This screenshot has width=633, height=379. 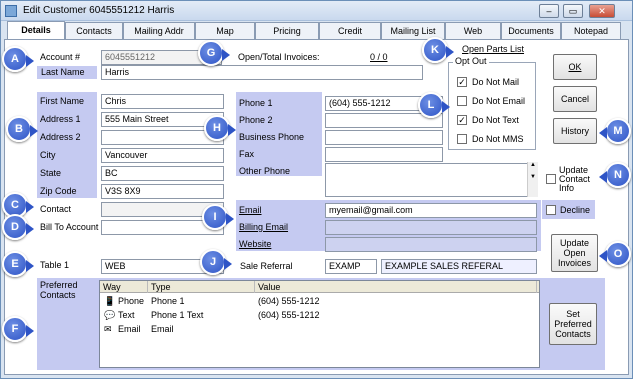 What do you see at coordinates (431, 244) in the screenshot?
I see `website-field` at bounding box center [431, 244].